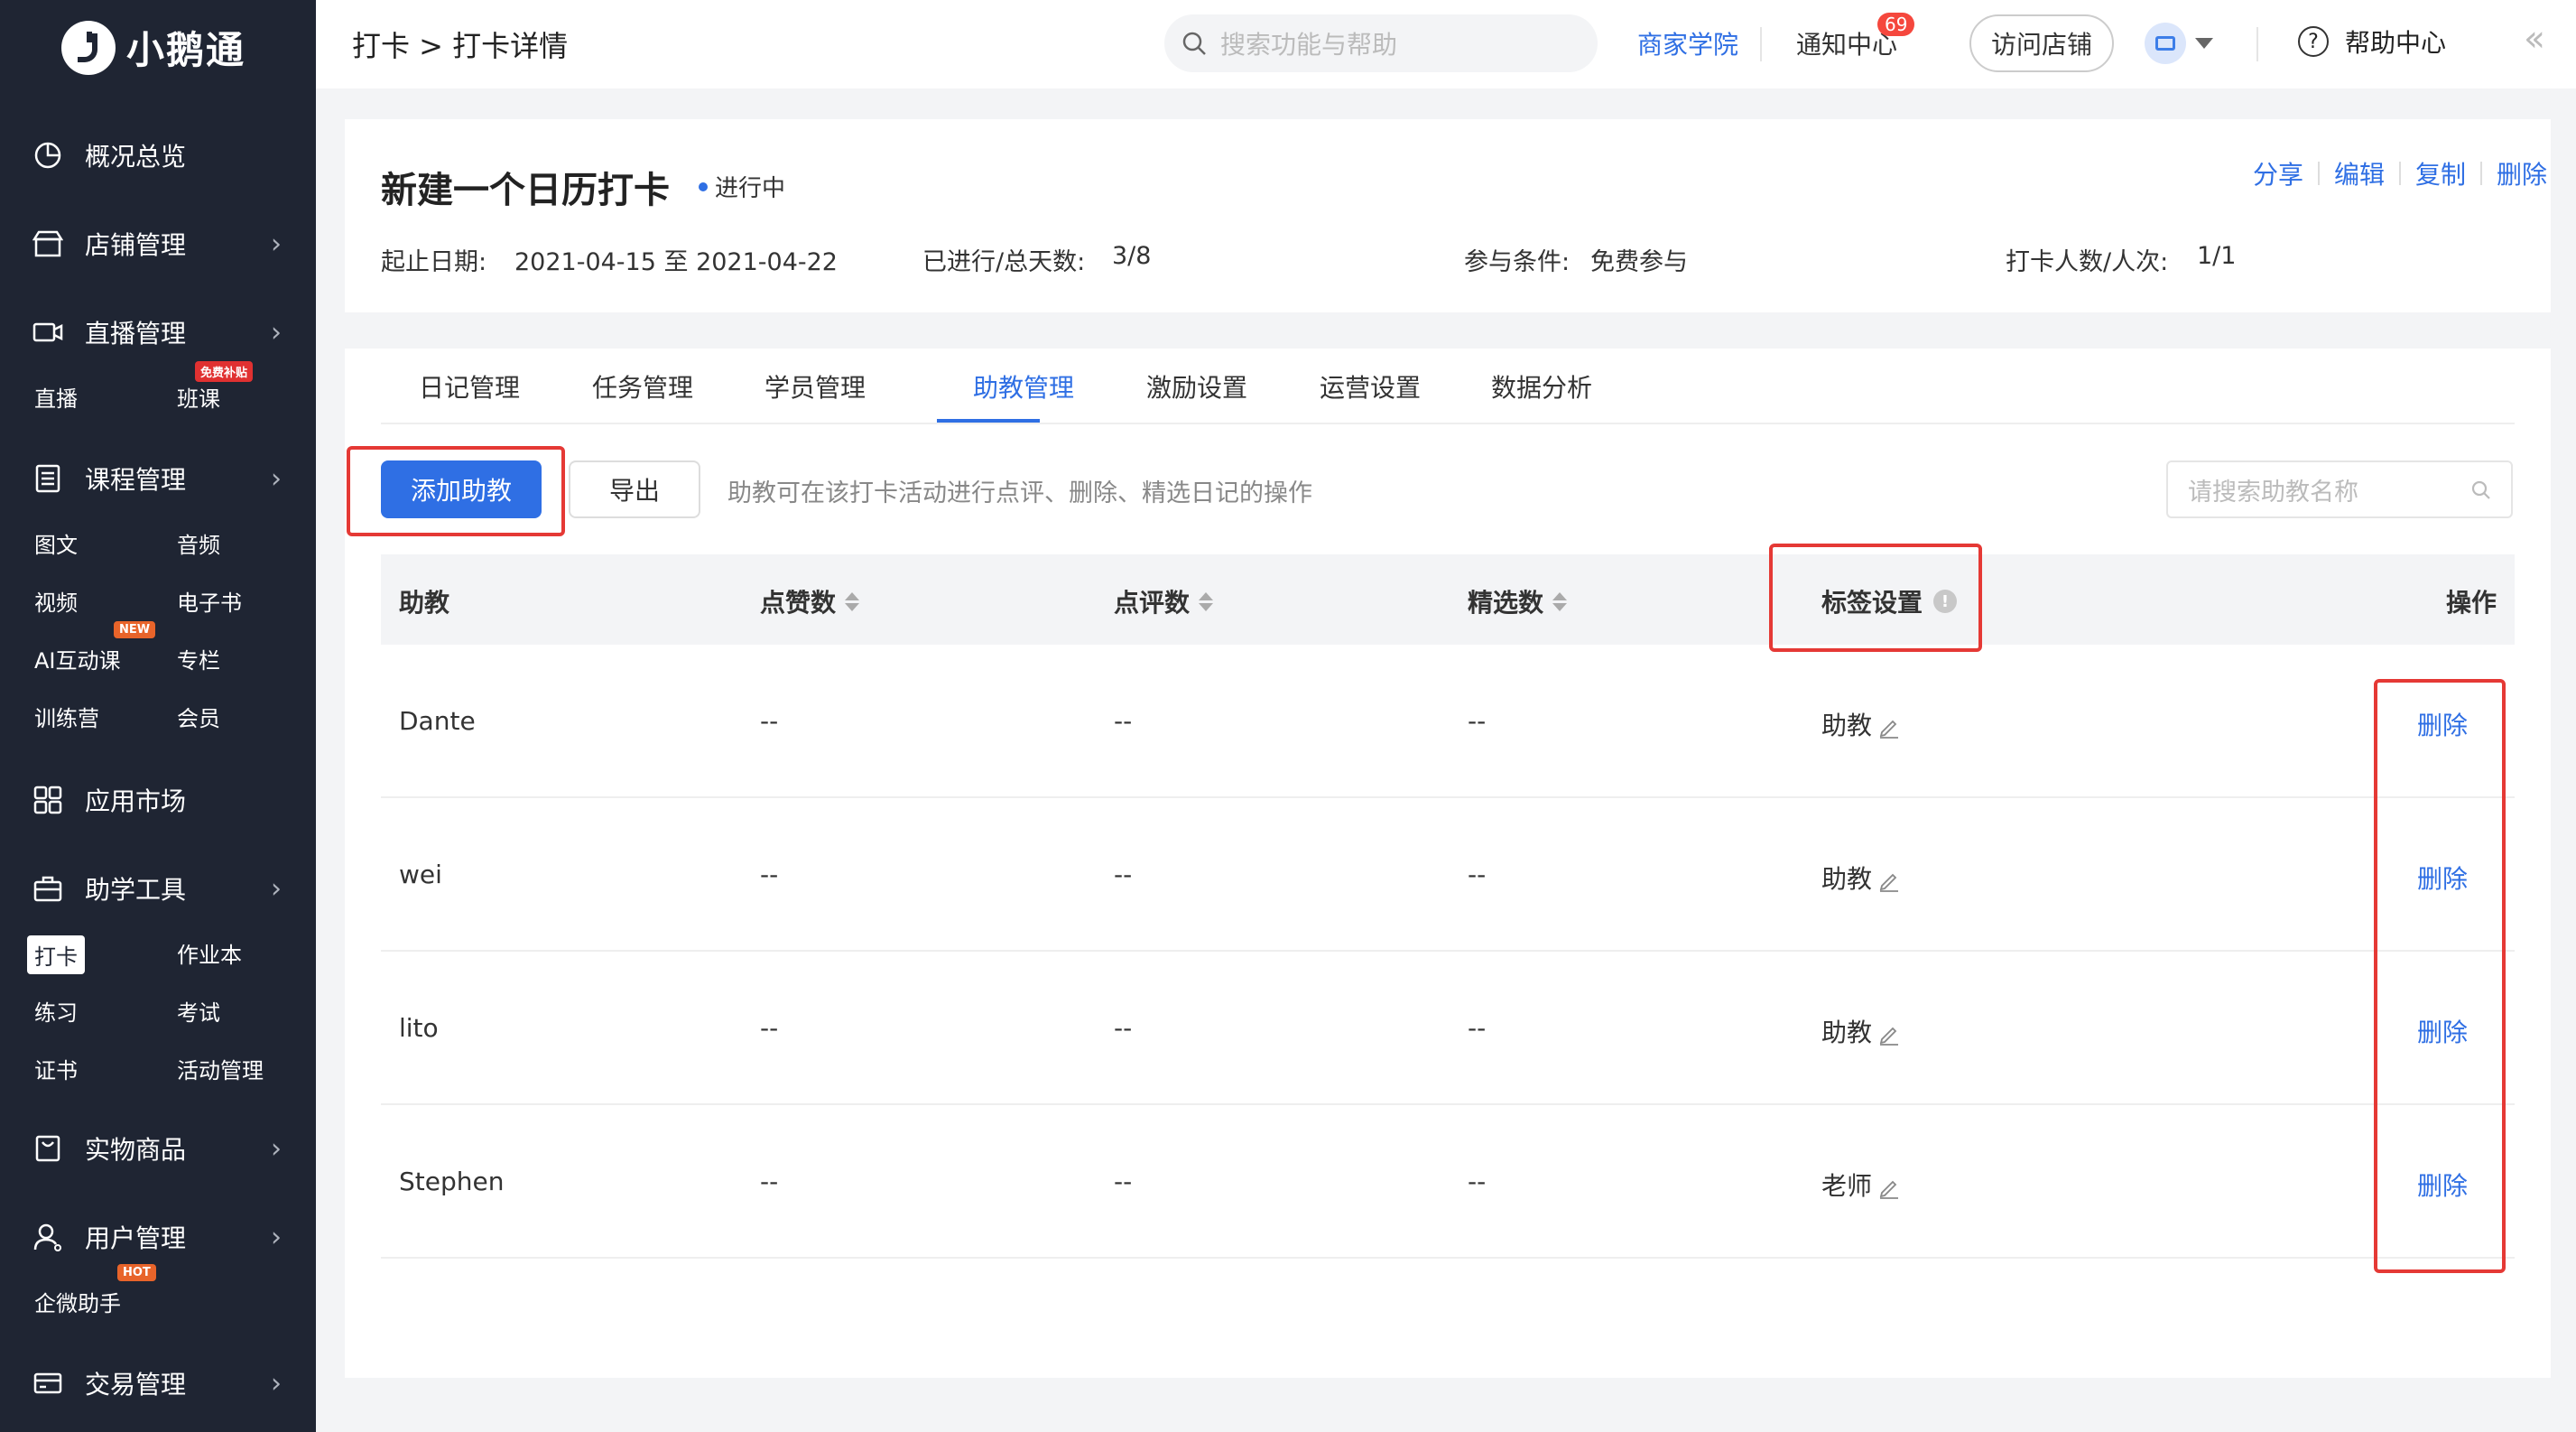 The height and width of the screenshot is (1432, 2576). Describe the element at coordinates (2165, 44) in the screenshot. I see `store-icon` at that location.